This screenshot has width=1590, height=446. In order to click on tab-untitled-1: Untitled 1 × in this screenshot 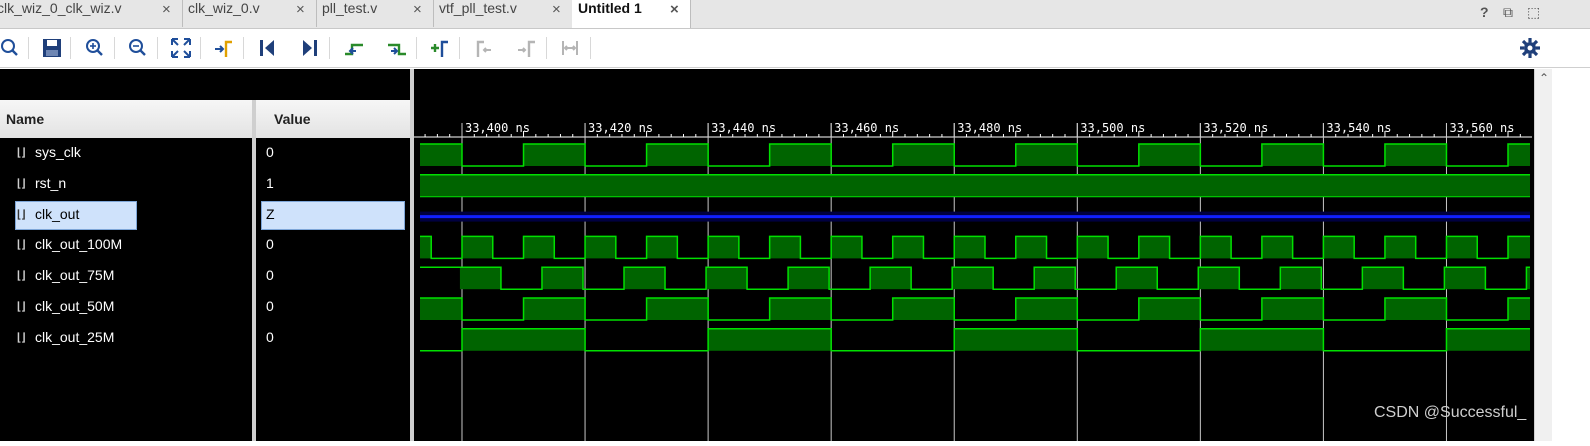, I will do `click(631, 14)`.